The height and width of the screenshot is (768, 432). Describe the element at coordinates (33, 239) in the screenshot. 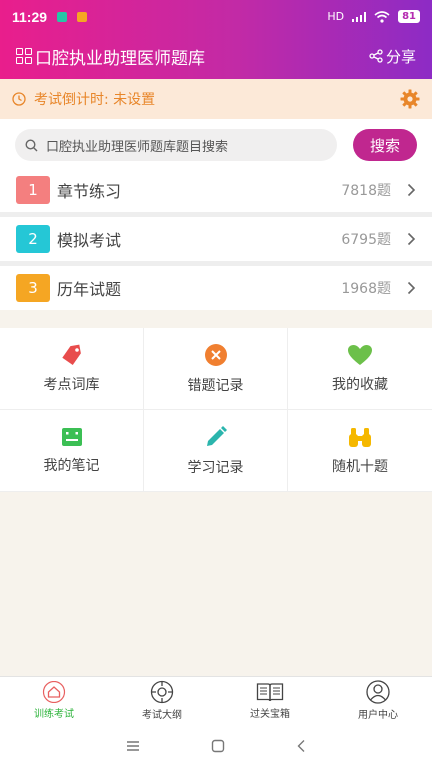

I see `row-number-badge: 2` at that location.